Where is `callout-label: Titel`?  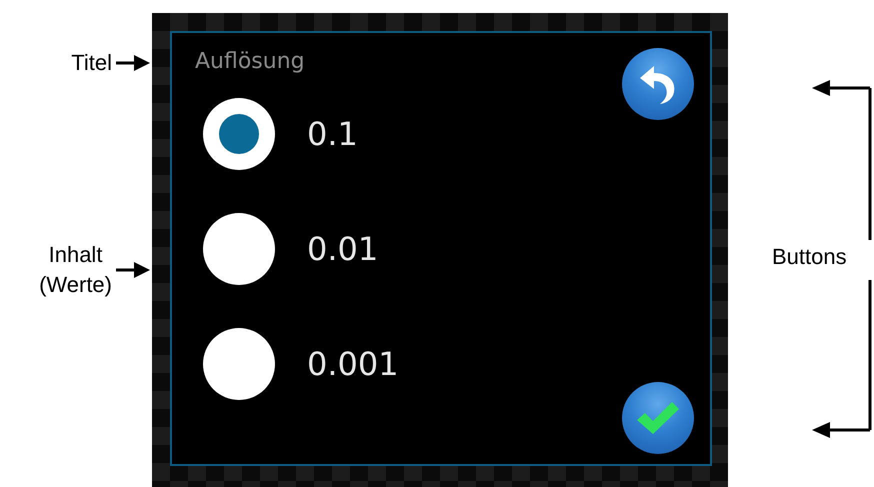
callout-label: Titel is located at coordinates (91, 63).